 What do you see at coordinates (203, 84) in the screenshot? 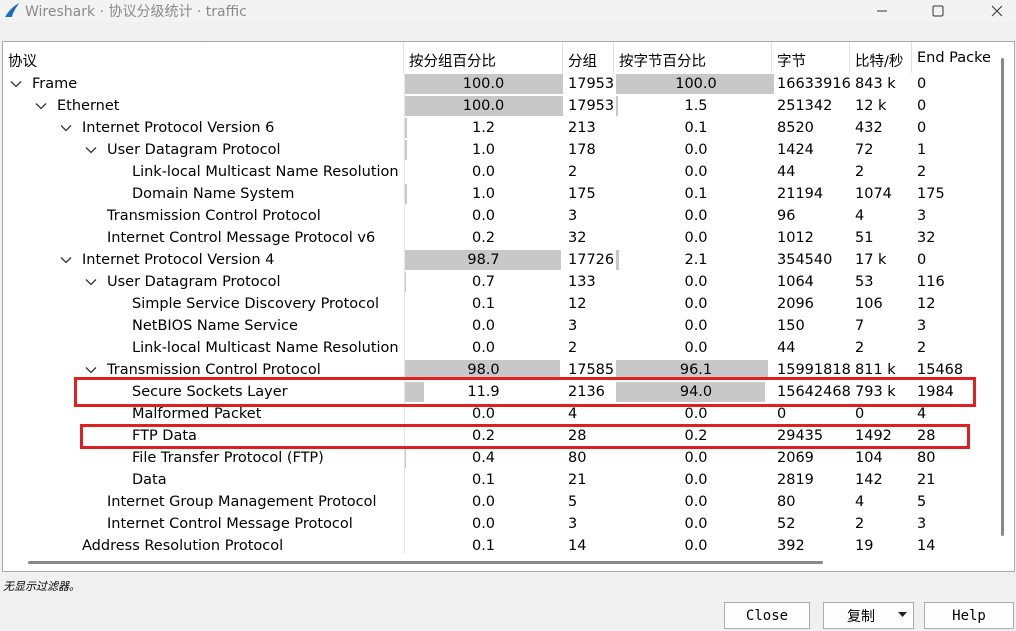
I see `protocol-cell: Frame` at bounding box center [203, 84].